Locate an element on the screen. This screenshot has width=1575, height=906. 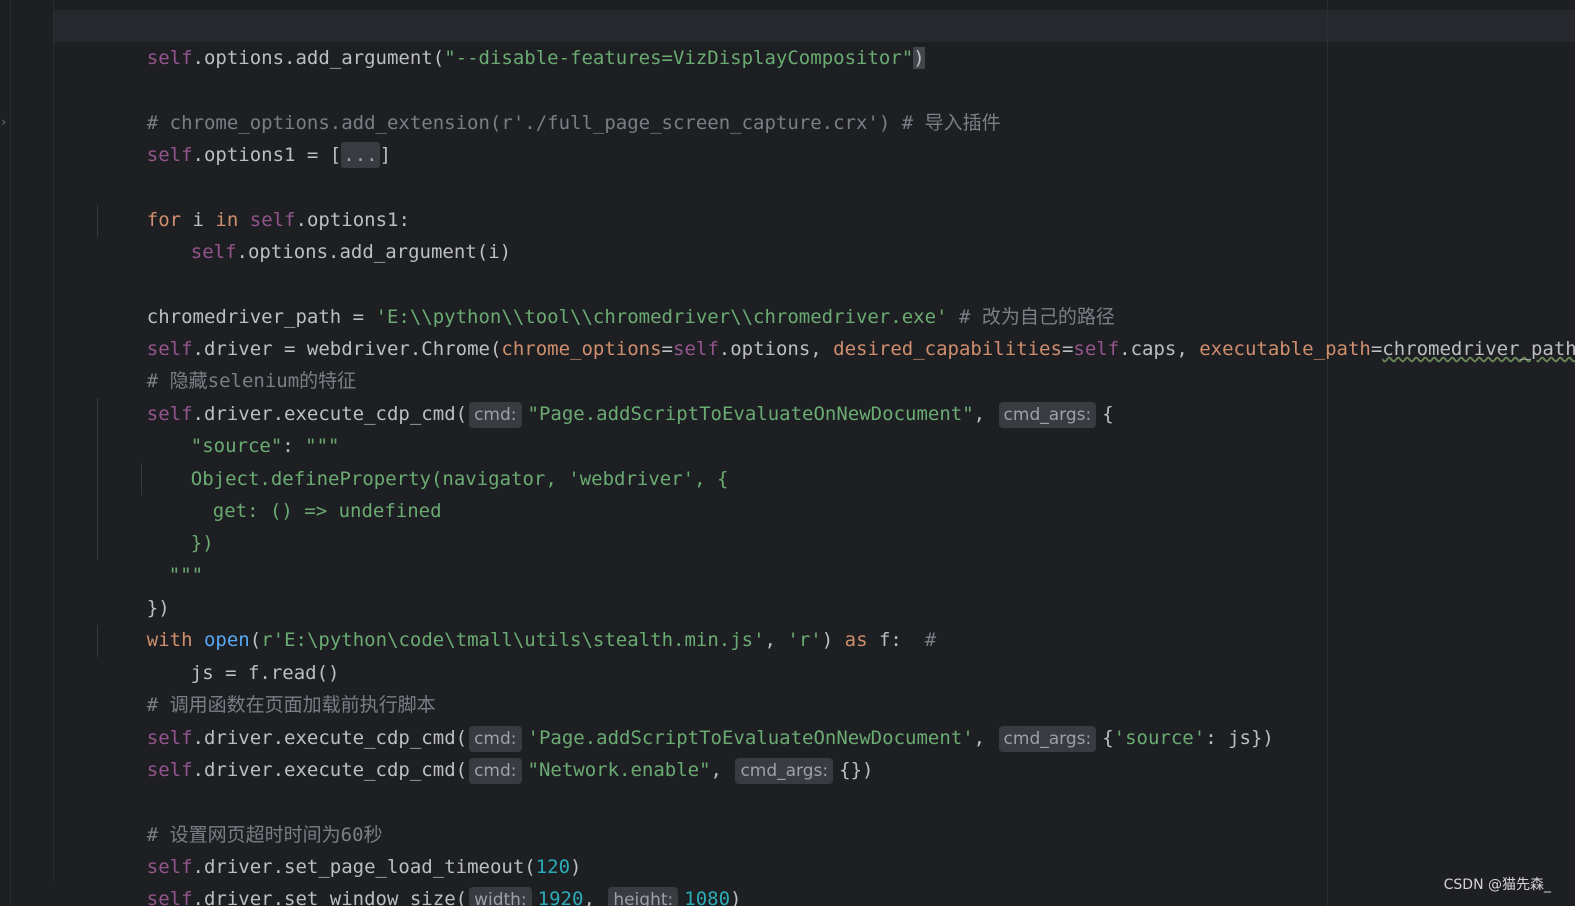
code-line: # 设置网页超时时间为60秒 is located at coordinates (242, 816).